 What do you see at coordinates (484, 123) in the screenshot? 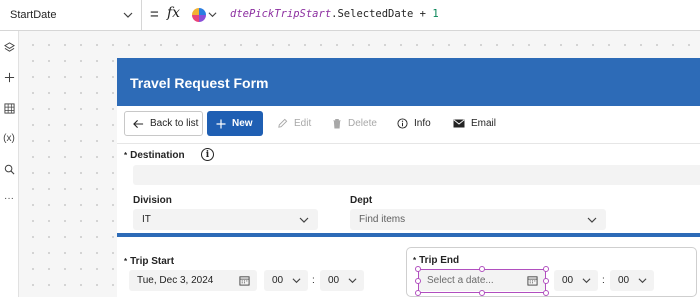
I see `email-label: Email` at bounding box center [484, 123].